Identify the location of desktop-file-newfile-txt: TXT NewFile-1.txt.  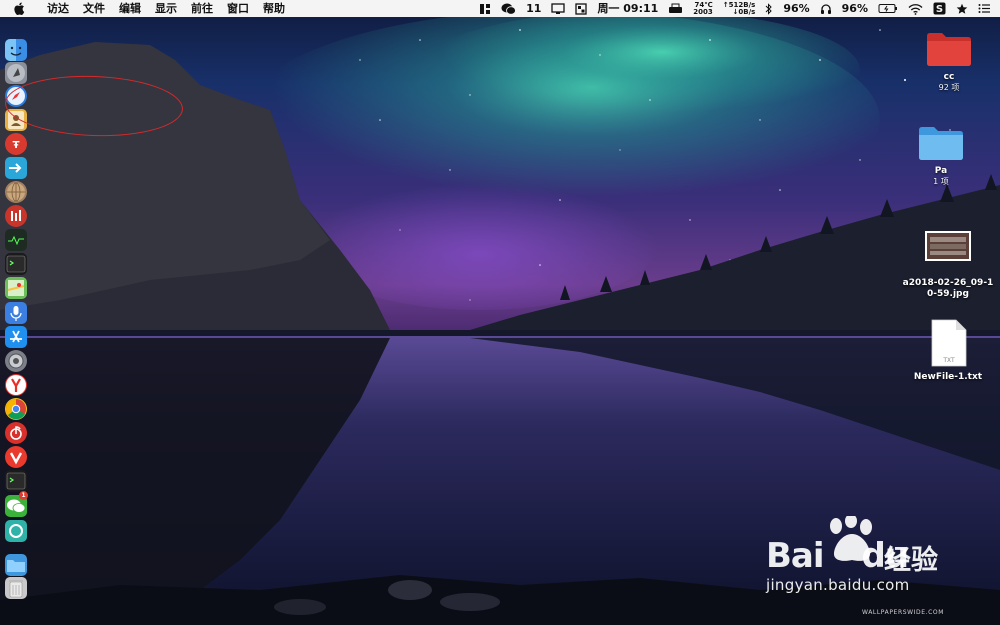
(948, 350).